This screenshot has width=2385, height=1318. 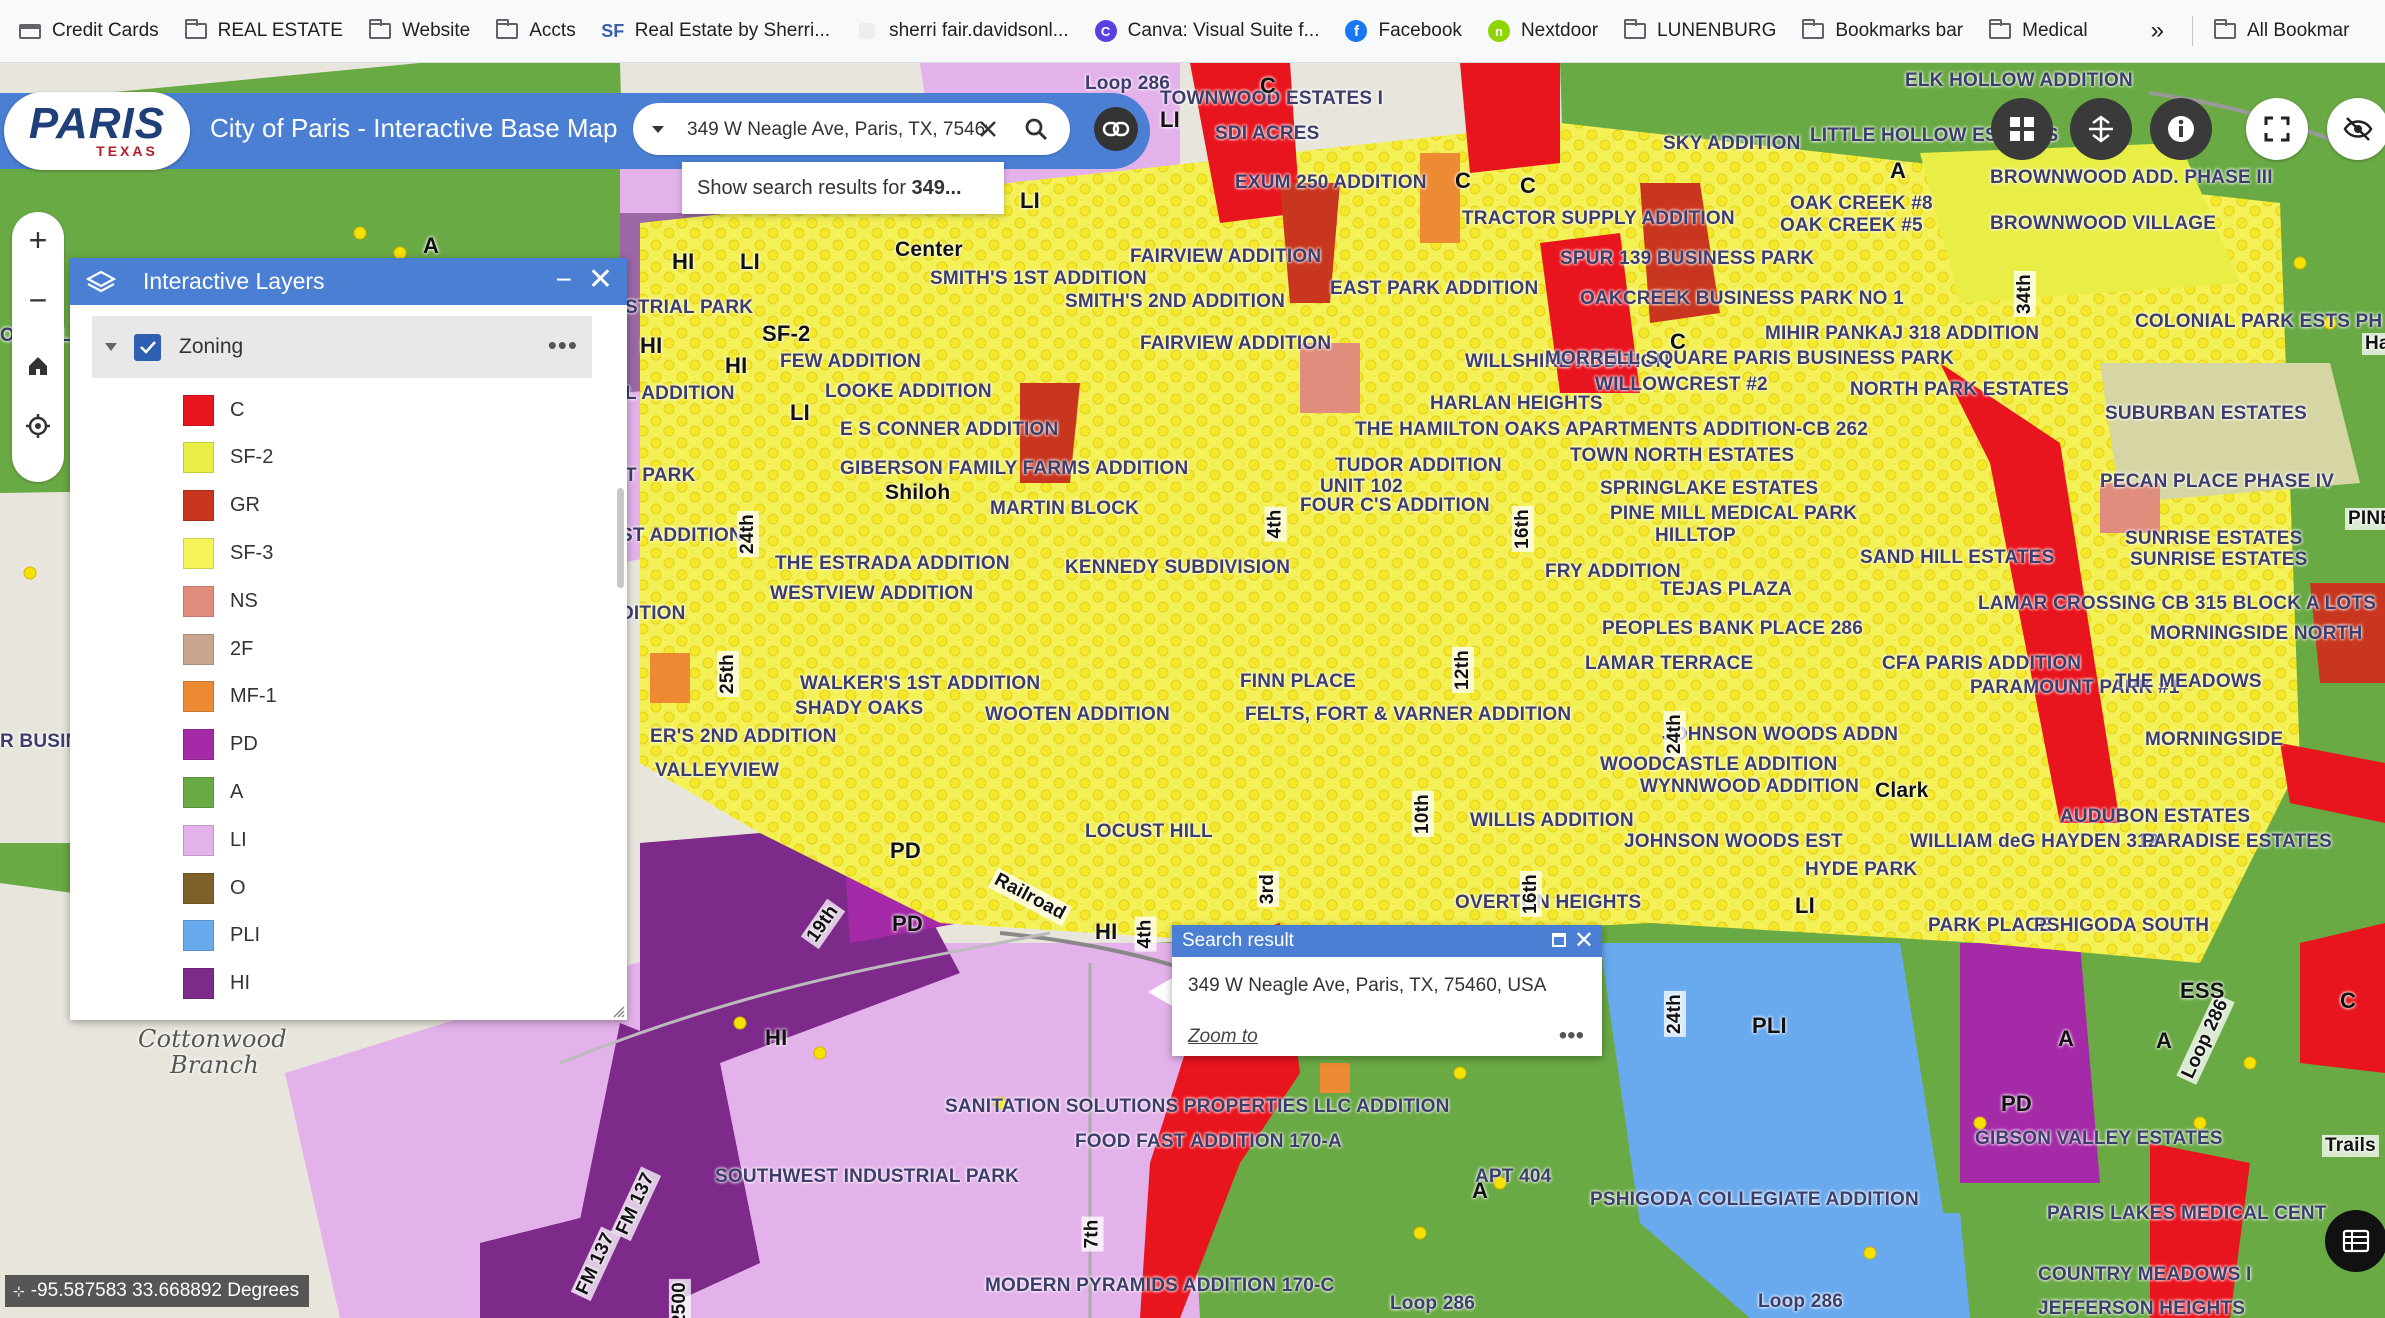 What do you see at coordinates (212, 1039) in the screenshot?
I see `map-label: Cottonwood` at bounding box center [212, 1039].